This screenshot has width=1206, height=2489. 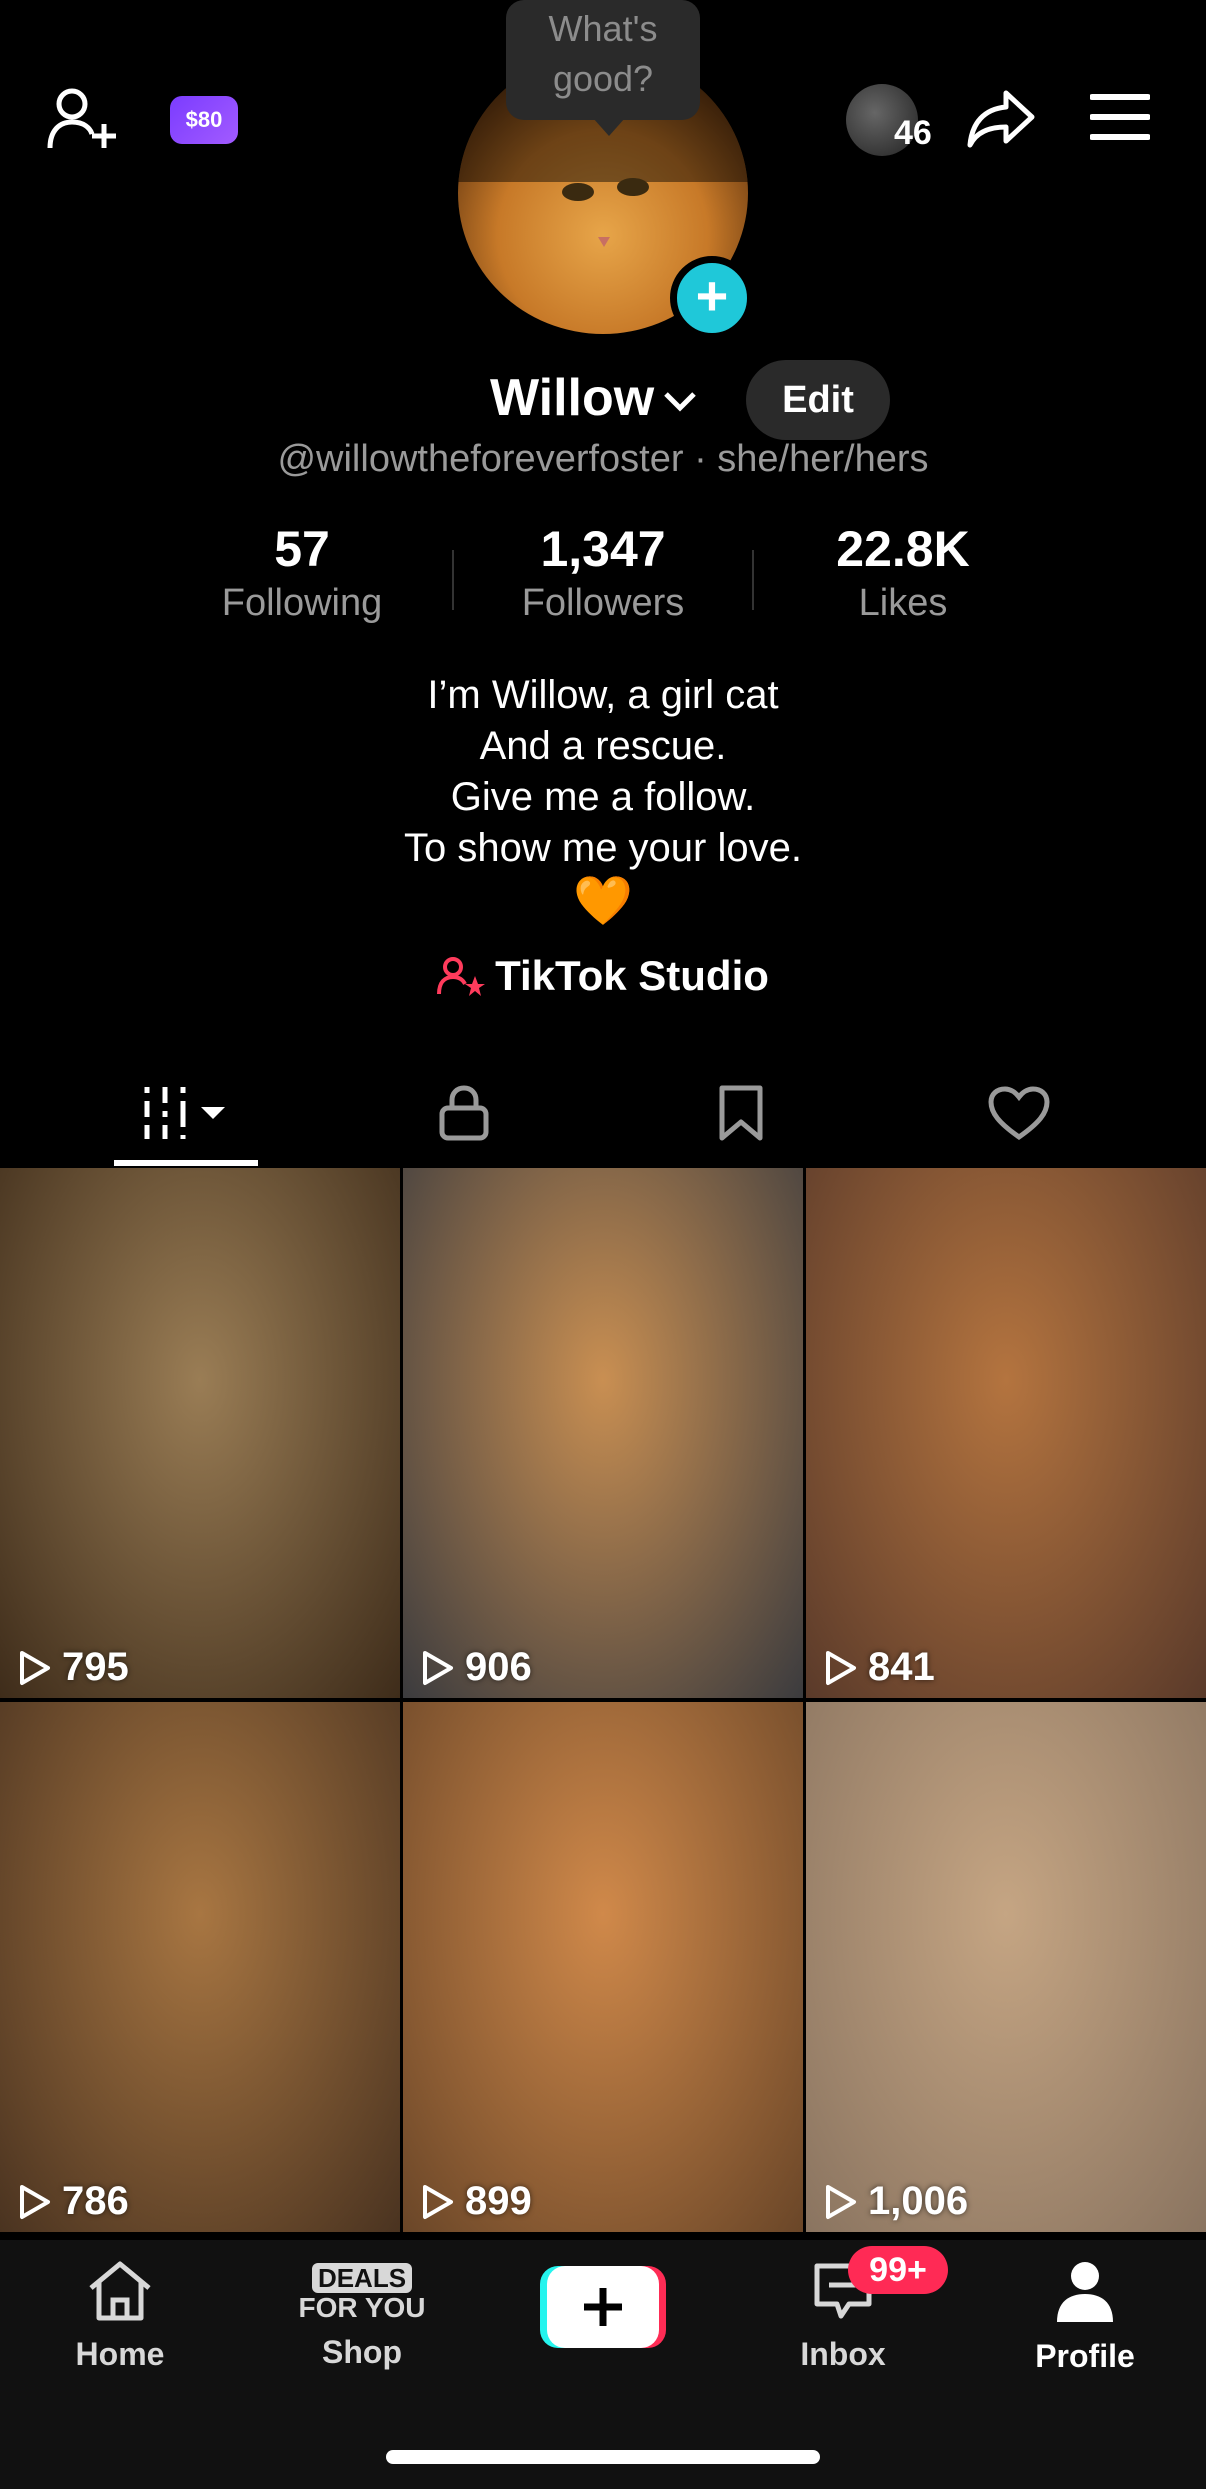 I want to click on lock-icon, so click(x=463, y=1113).